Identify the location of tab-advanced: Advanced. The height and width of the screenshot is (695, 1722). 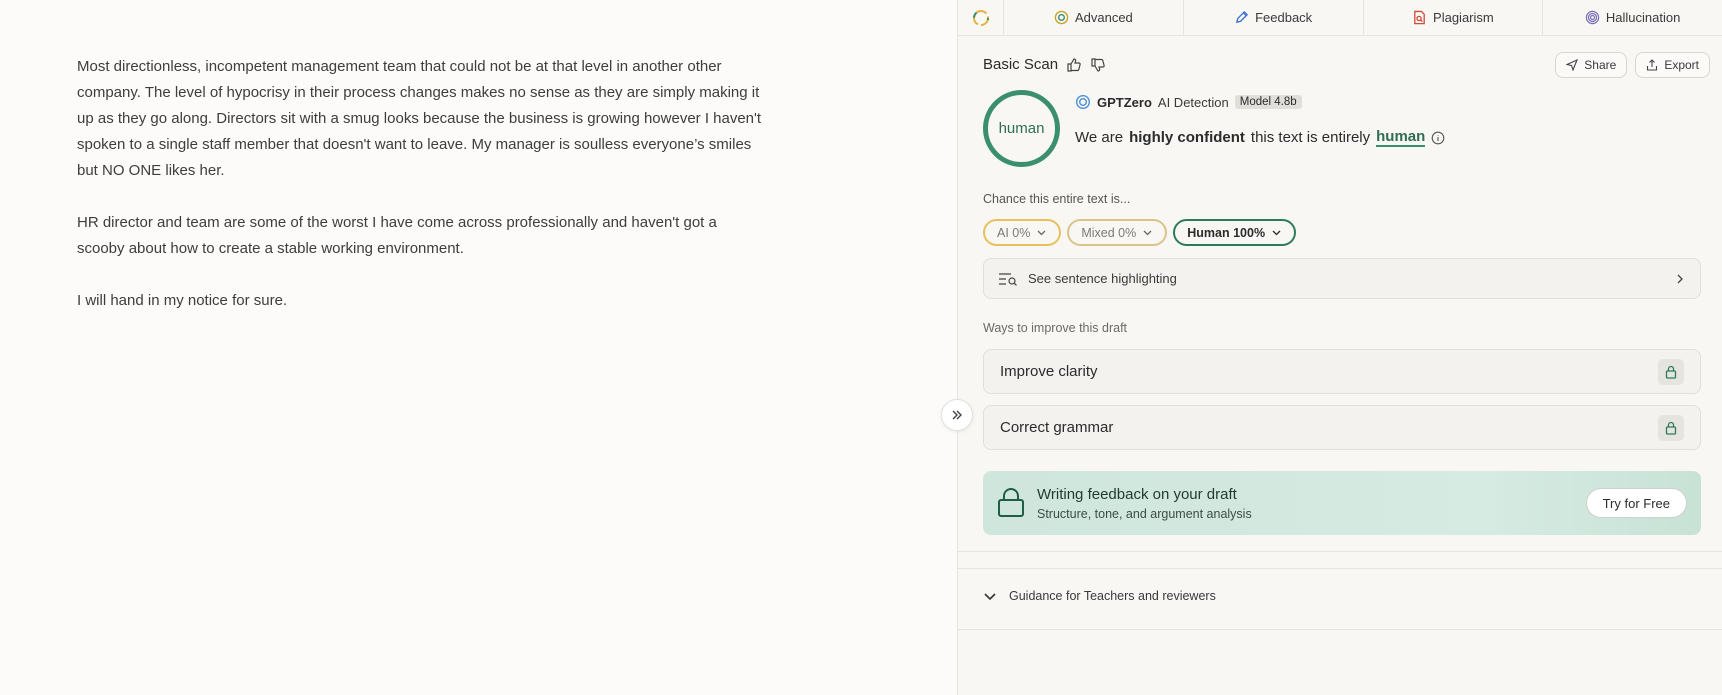
(1094, 17).